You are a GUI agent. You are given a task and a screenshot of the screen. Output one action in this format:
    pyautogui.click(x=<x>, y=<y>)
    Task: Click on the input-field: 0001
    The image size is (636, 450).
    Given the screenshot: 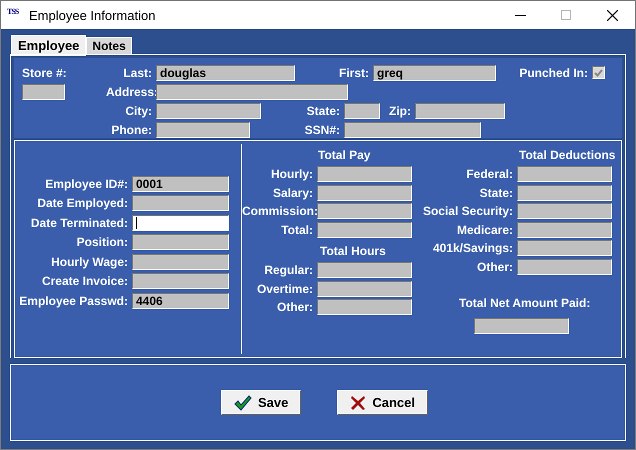 What is the action you would take?
    pyautogui.click(x=180, y=184)
    